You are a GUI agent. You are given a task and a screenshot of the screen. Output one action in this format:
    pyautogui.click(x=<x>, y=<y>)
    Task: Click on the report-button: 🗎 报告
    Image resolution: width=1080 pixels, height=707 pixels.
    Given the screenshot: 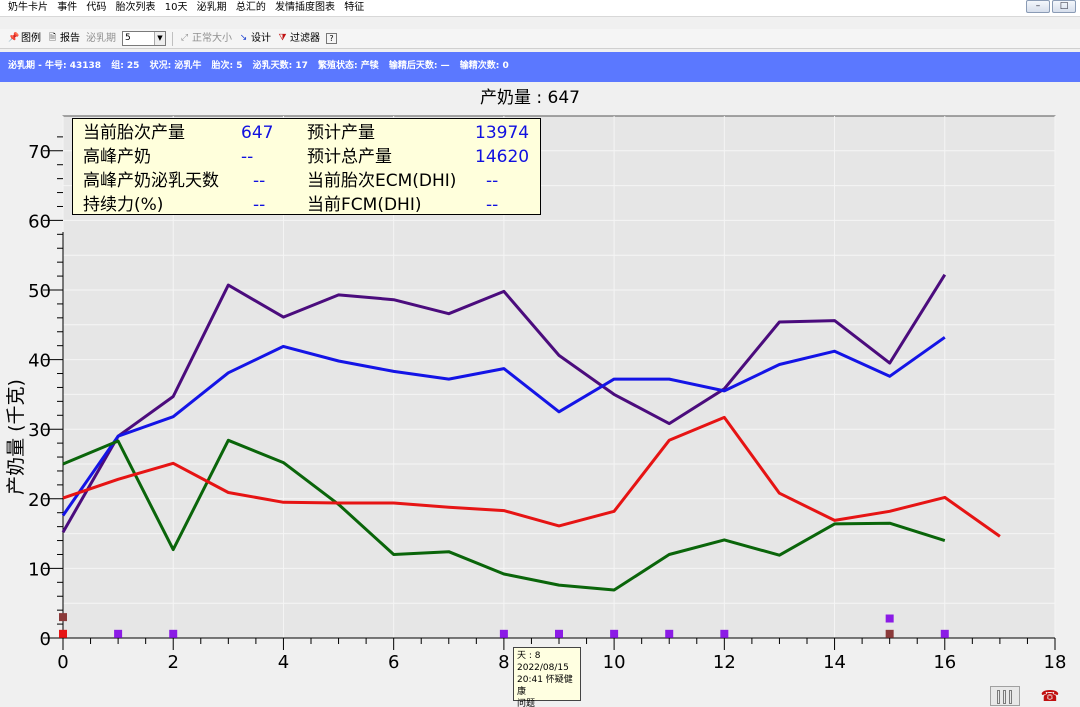 What is the action you would take?
    pyautogui.click(x=63, y=39)
    